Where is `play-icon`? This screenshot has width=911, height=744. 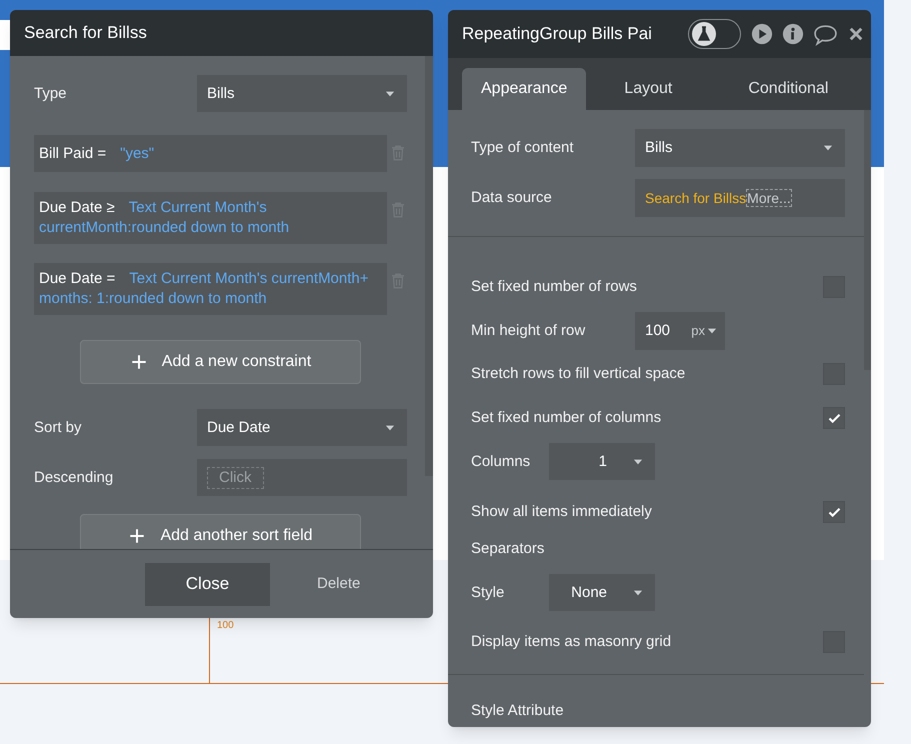
play-icon is located at coordinates (762, 34).